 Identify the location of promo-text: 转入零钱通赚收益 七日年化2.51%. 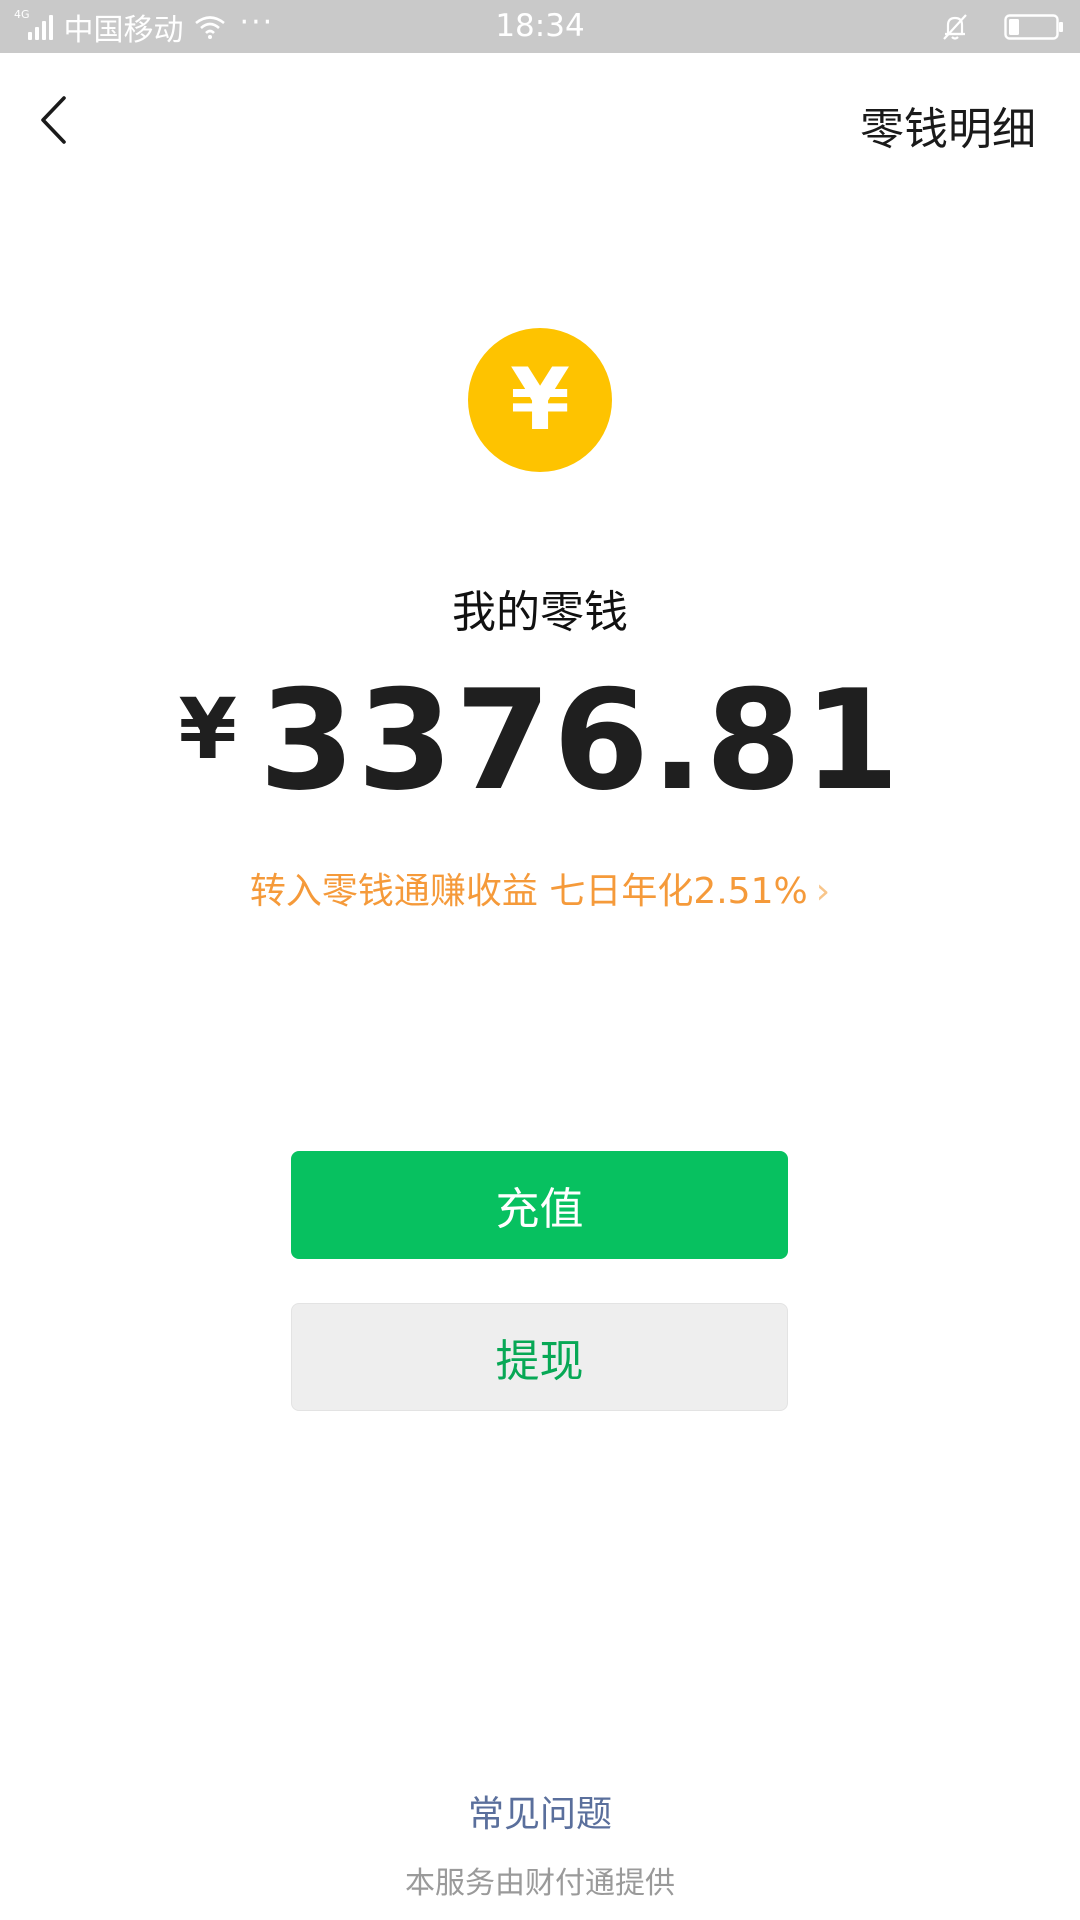
(528, 891).